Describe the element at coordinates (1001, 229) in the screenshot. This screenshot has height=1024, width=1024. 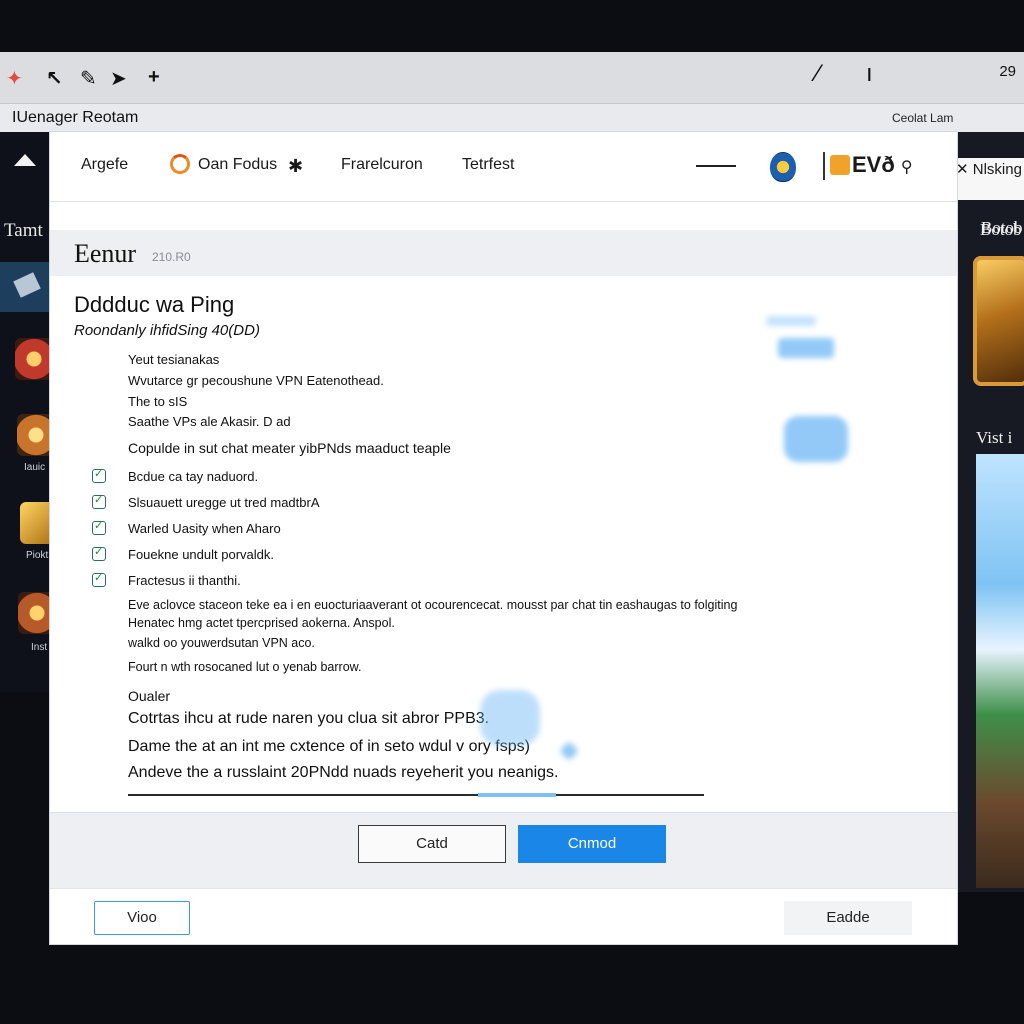
I see `game-panel-head-label: Botob` at that location.